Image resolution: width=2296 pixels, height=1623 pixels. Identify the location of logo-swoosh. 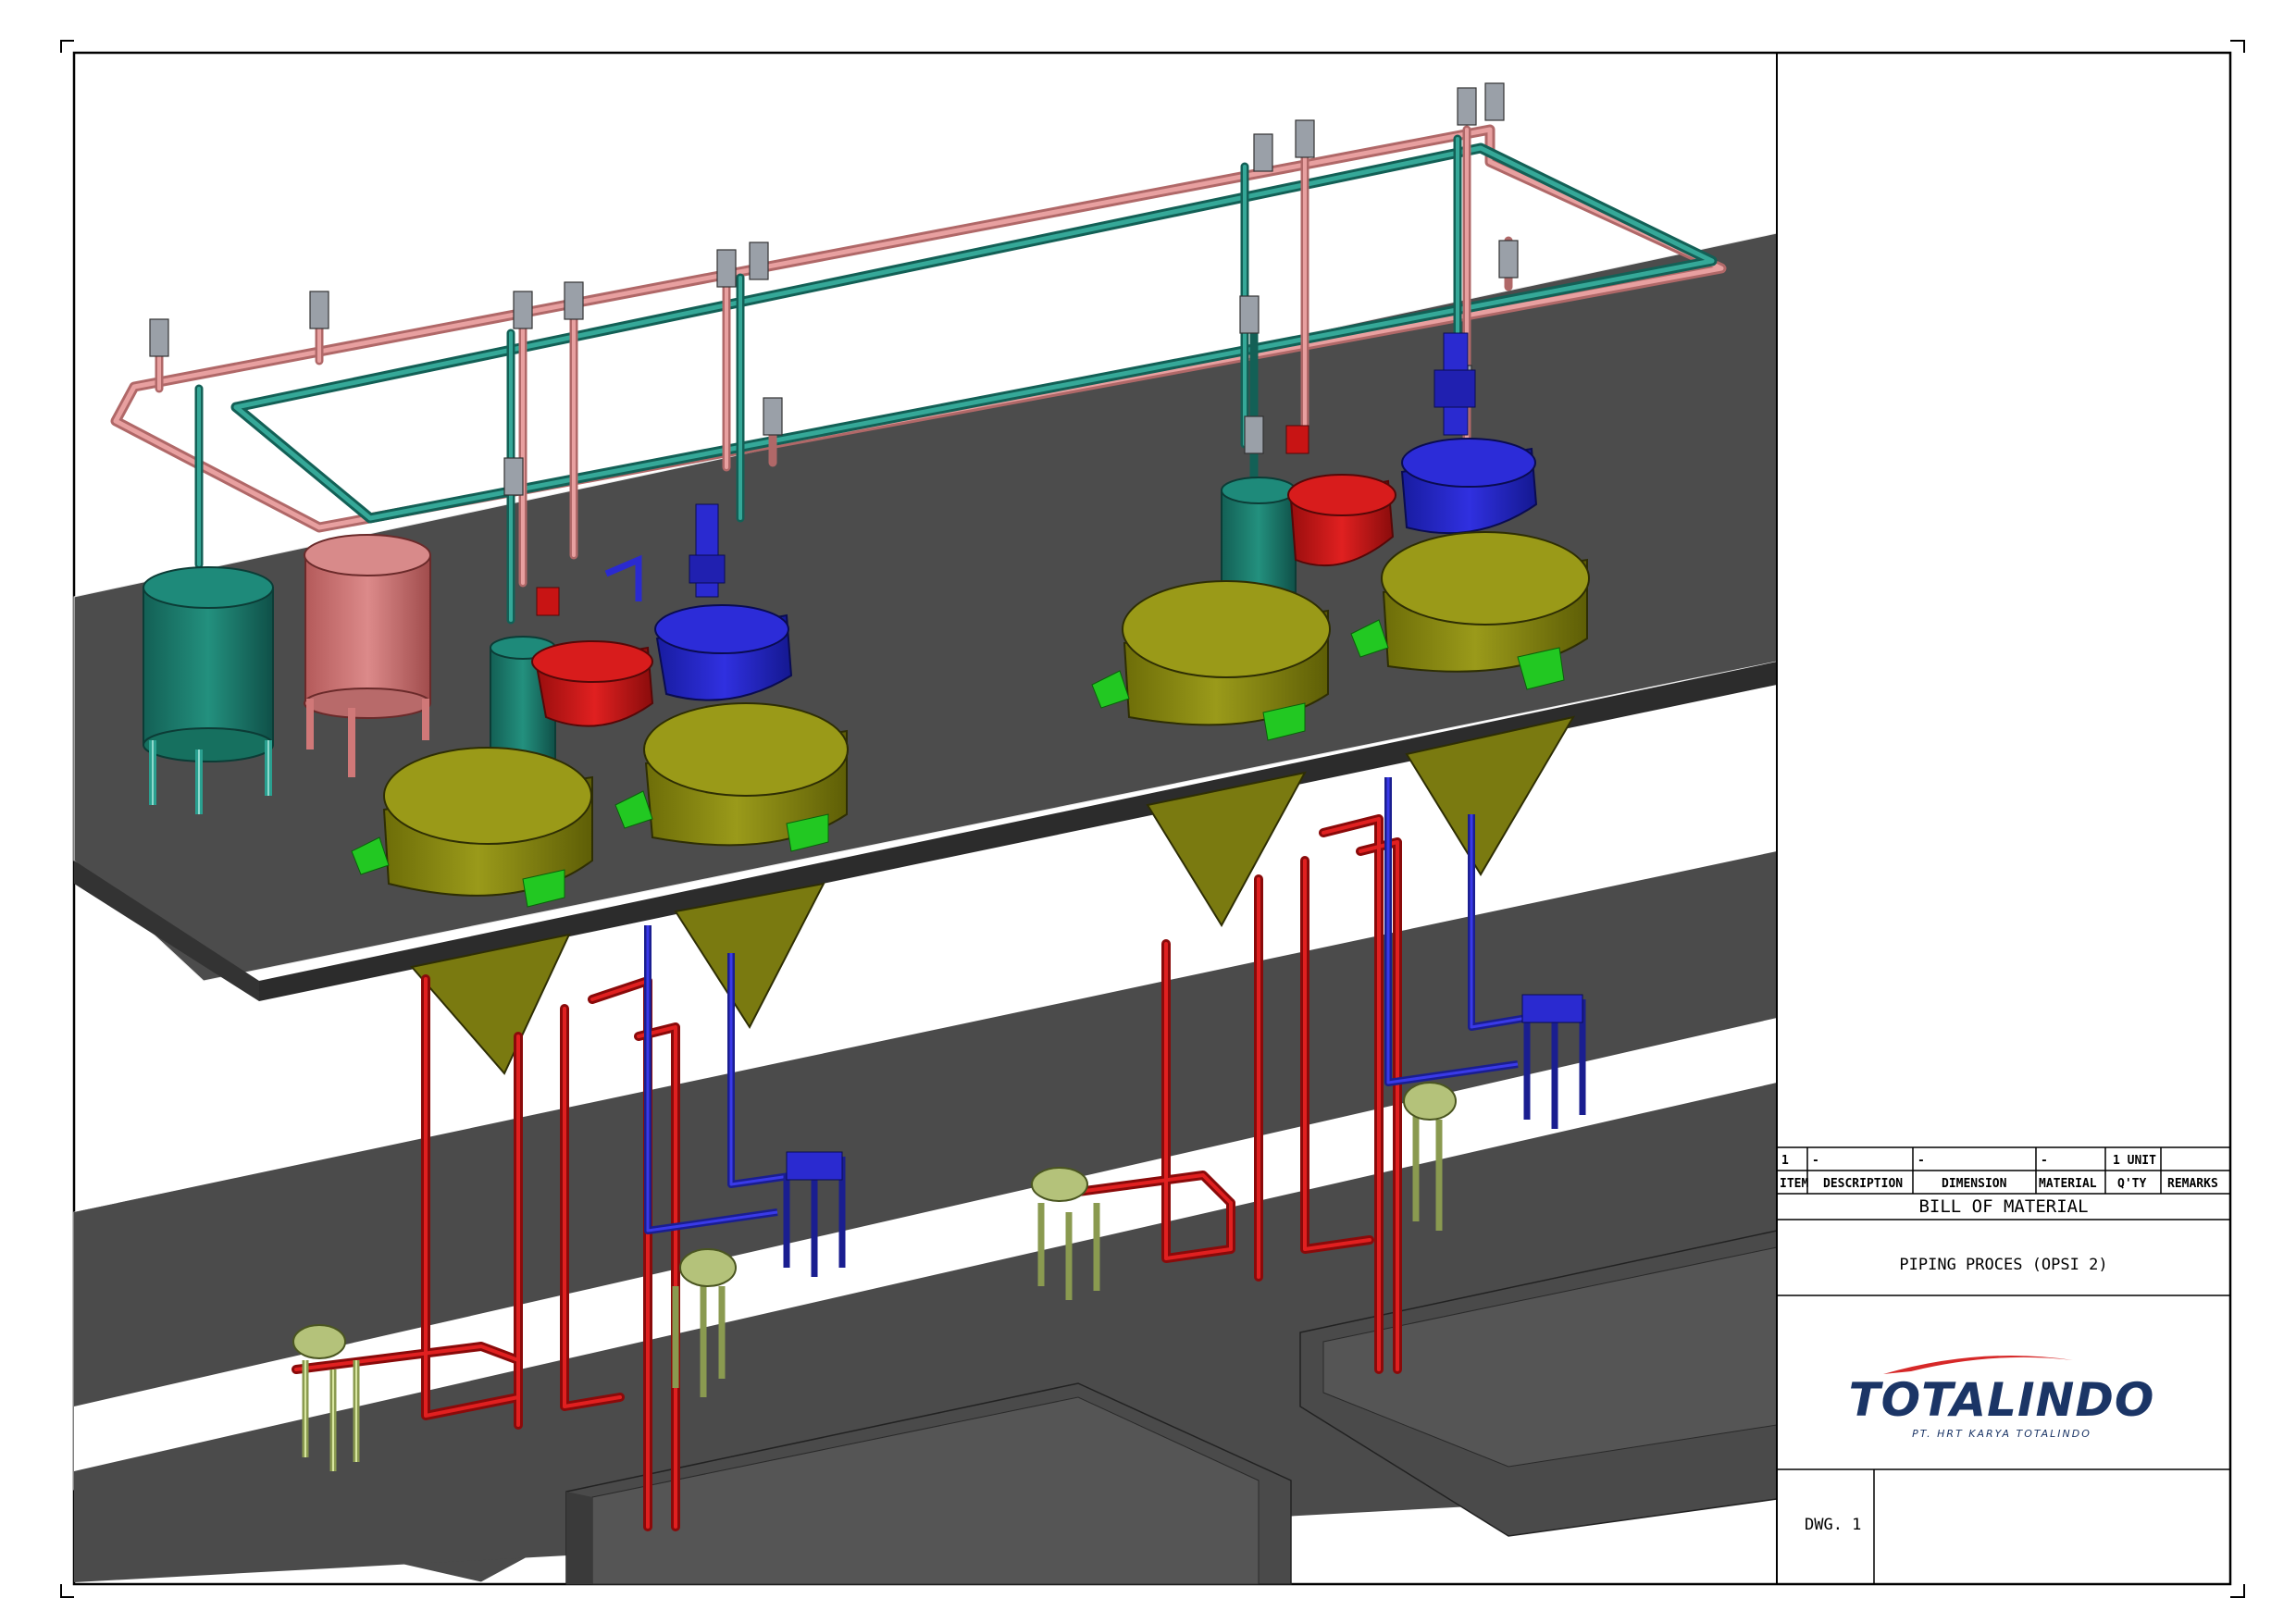
(1978, 1365).